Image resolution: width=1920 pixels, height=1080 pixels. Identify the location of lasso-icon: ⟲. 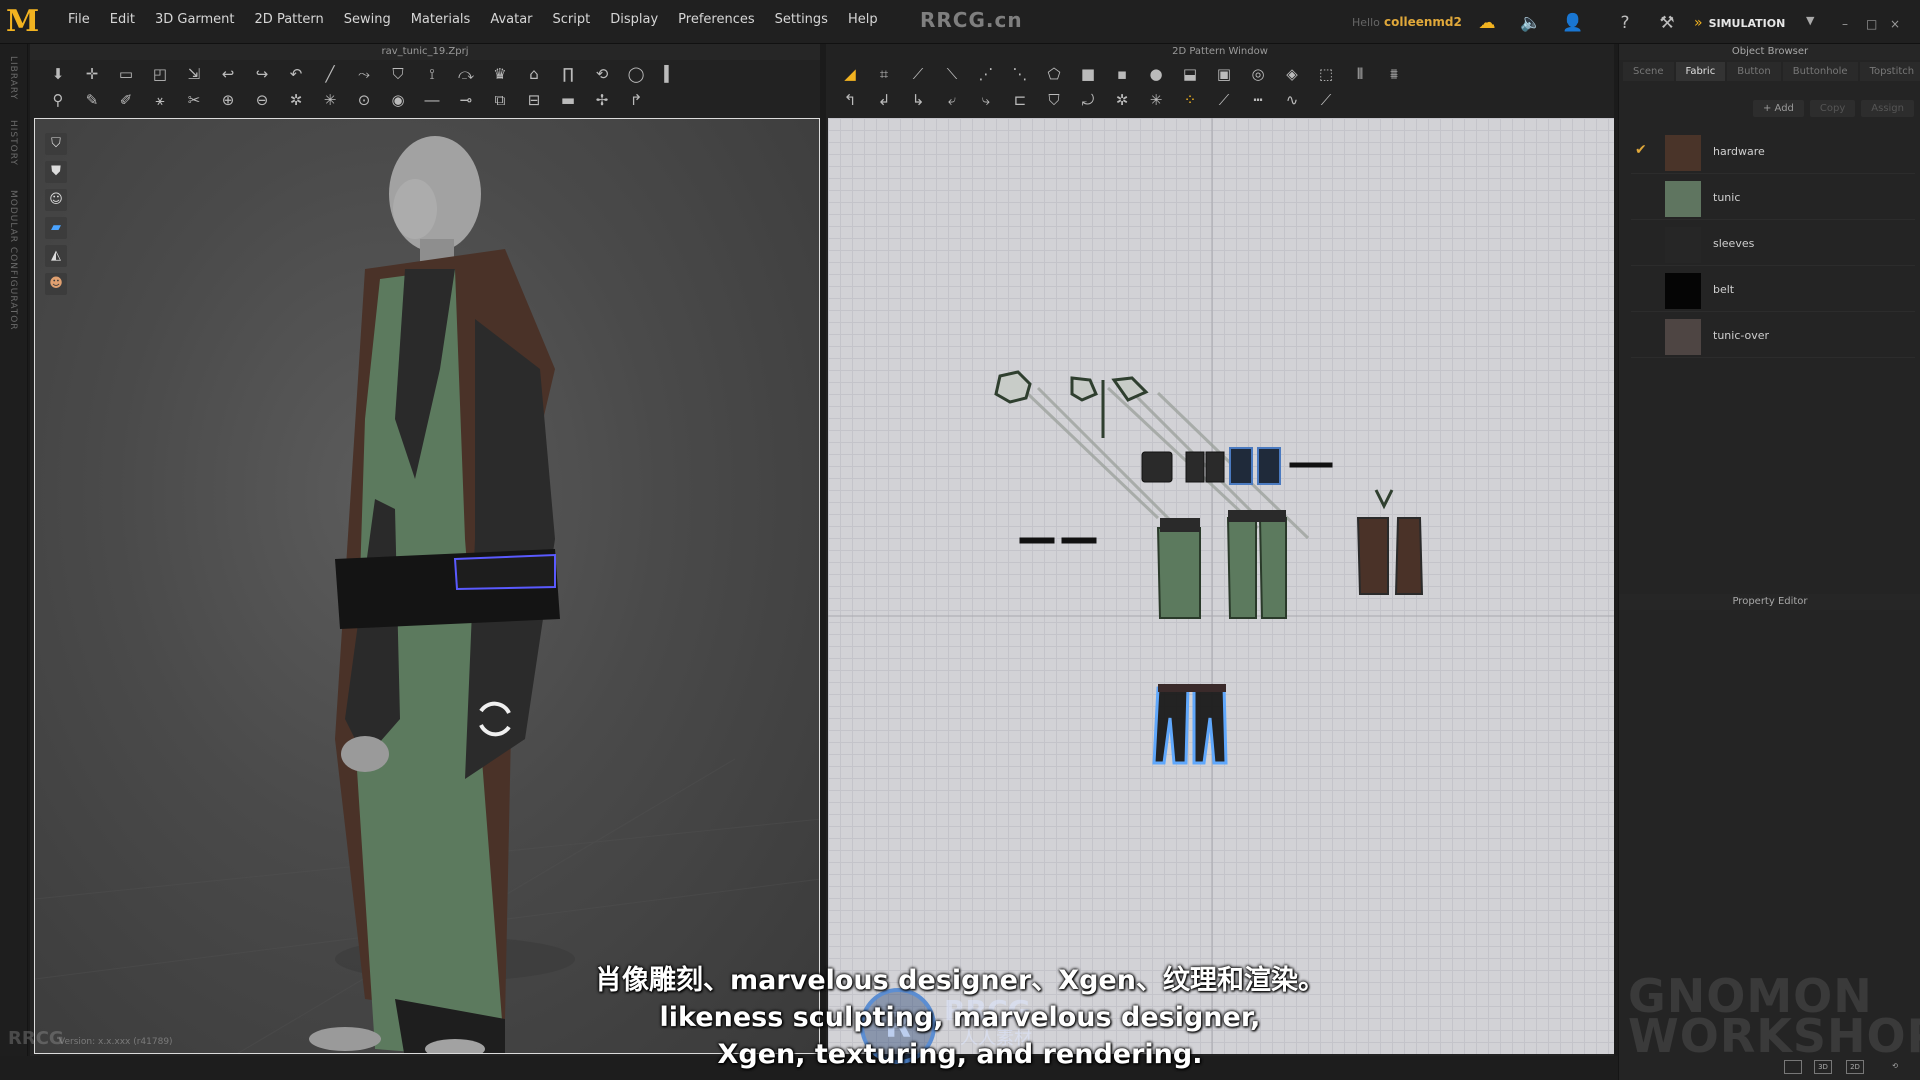
(602, 74).